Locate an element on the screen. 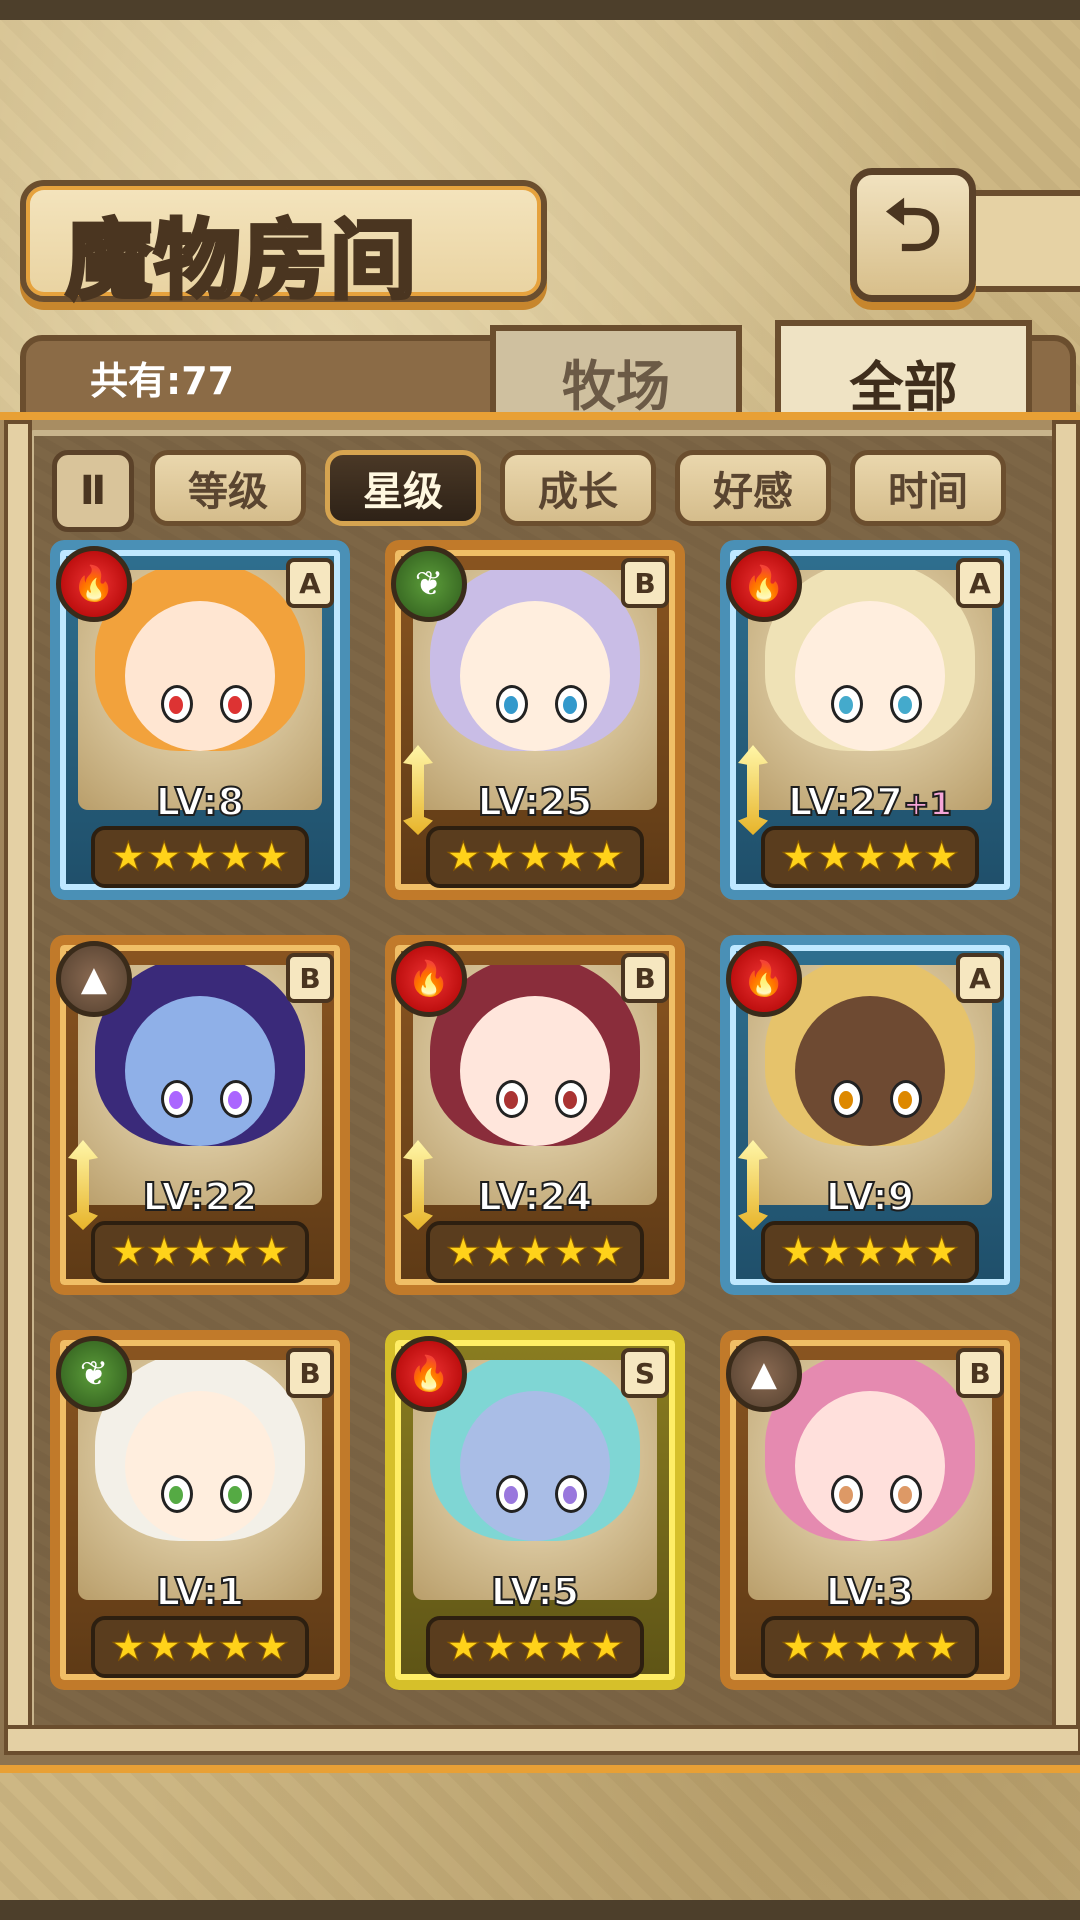  monster-level: LV:27+1 is located at coordinates (870, 802).